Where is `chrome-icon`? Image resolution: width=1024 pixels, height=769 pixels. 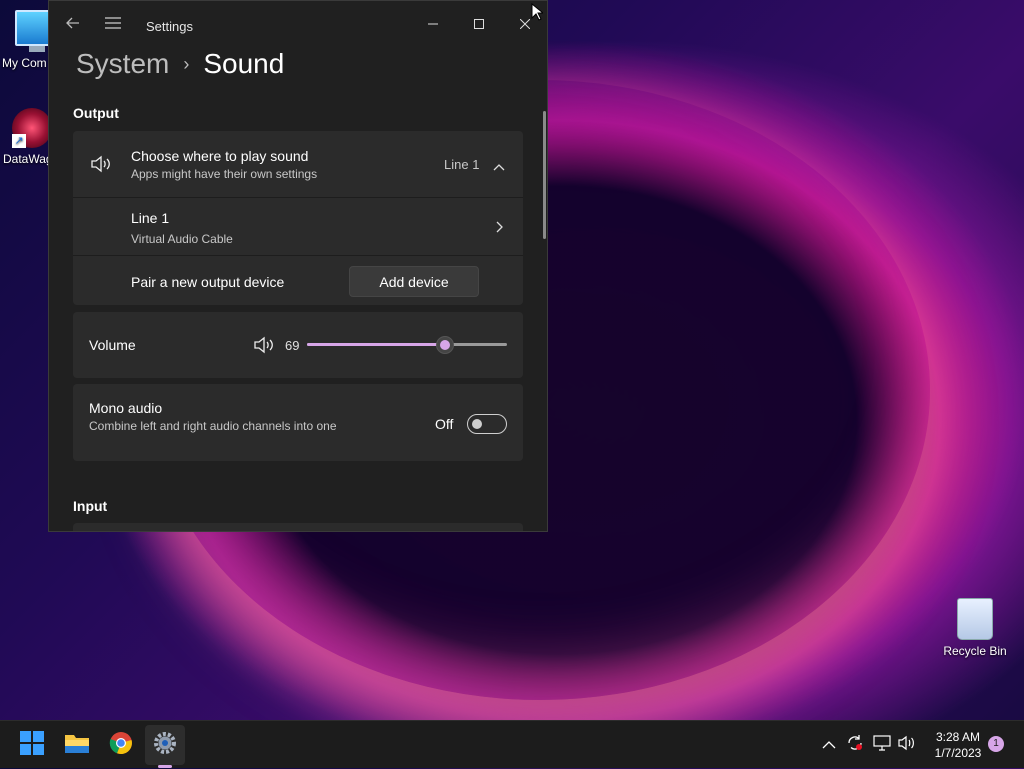 chrome-icon is located at coordinates (121, 745).